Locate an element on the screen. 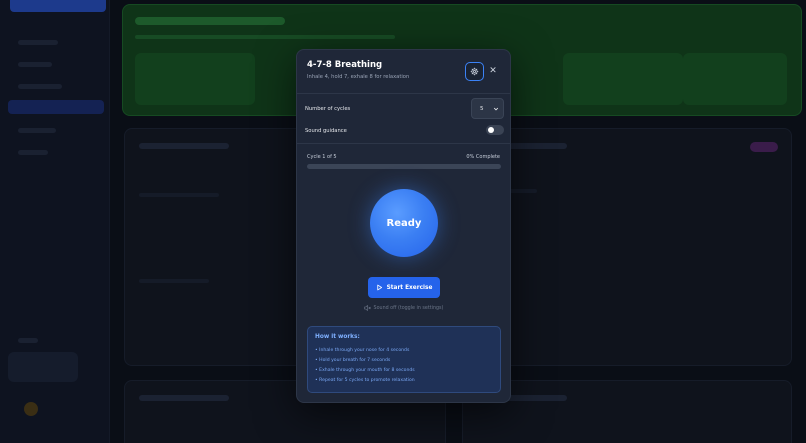 The height and width of the screenshot is (443, 806). toggle-knob is located at coordinates (491, 130).